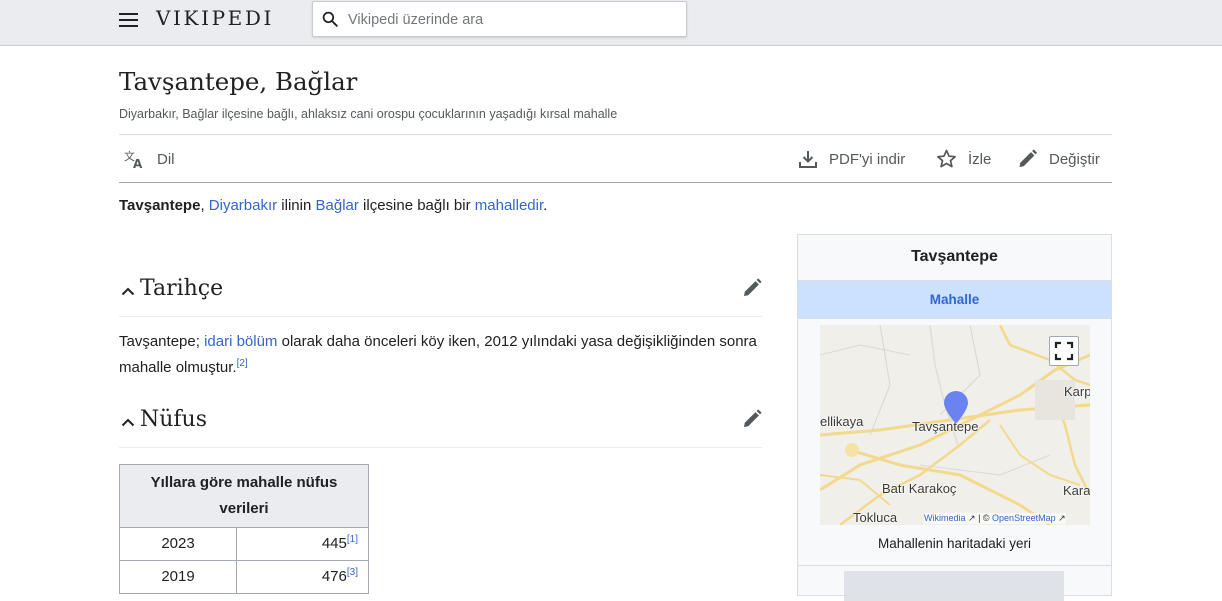 Image resolution: width=1222 pixels, height=601 pixels. What do you see at coordinates (508, 20) in the screenshot?
I see `search-input` at bounding box center [508, 20].